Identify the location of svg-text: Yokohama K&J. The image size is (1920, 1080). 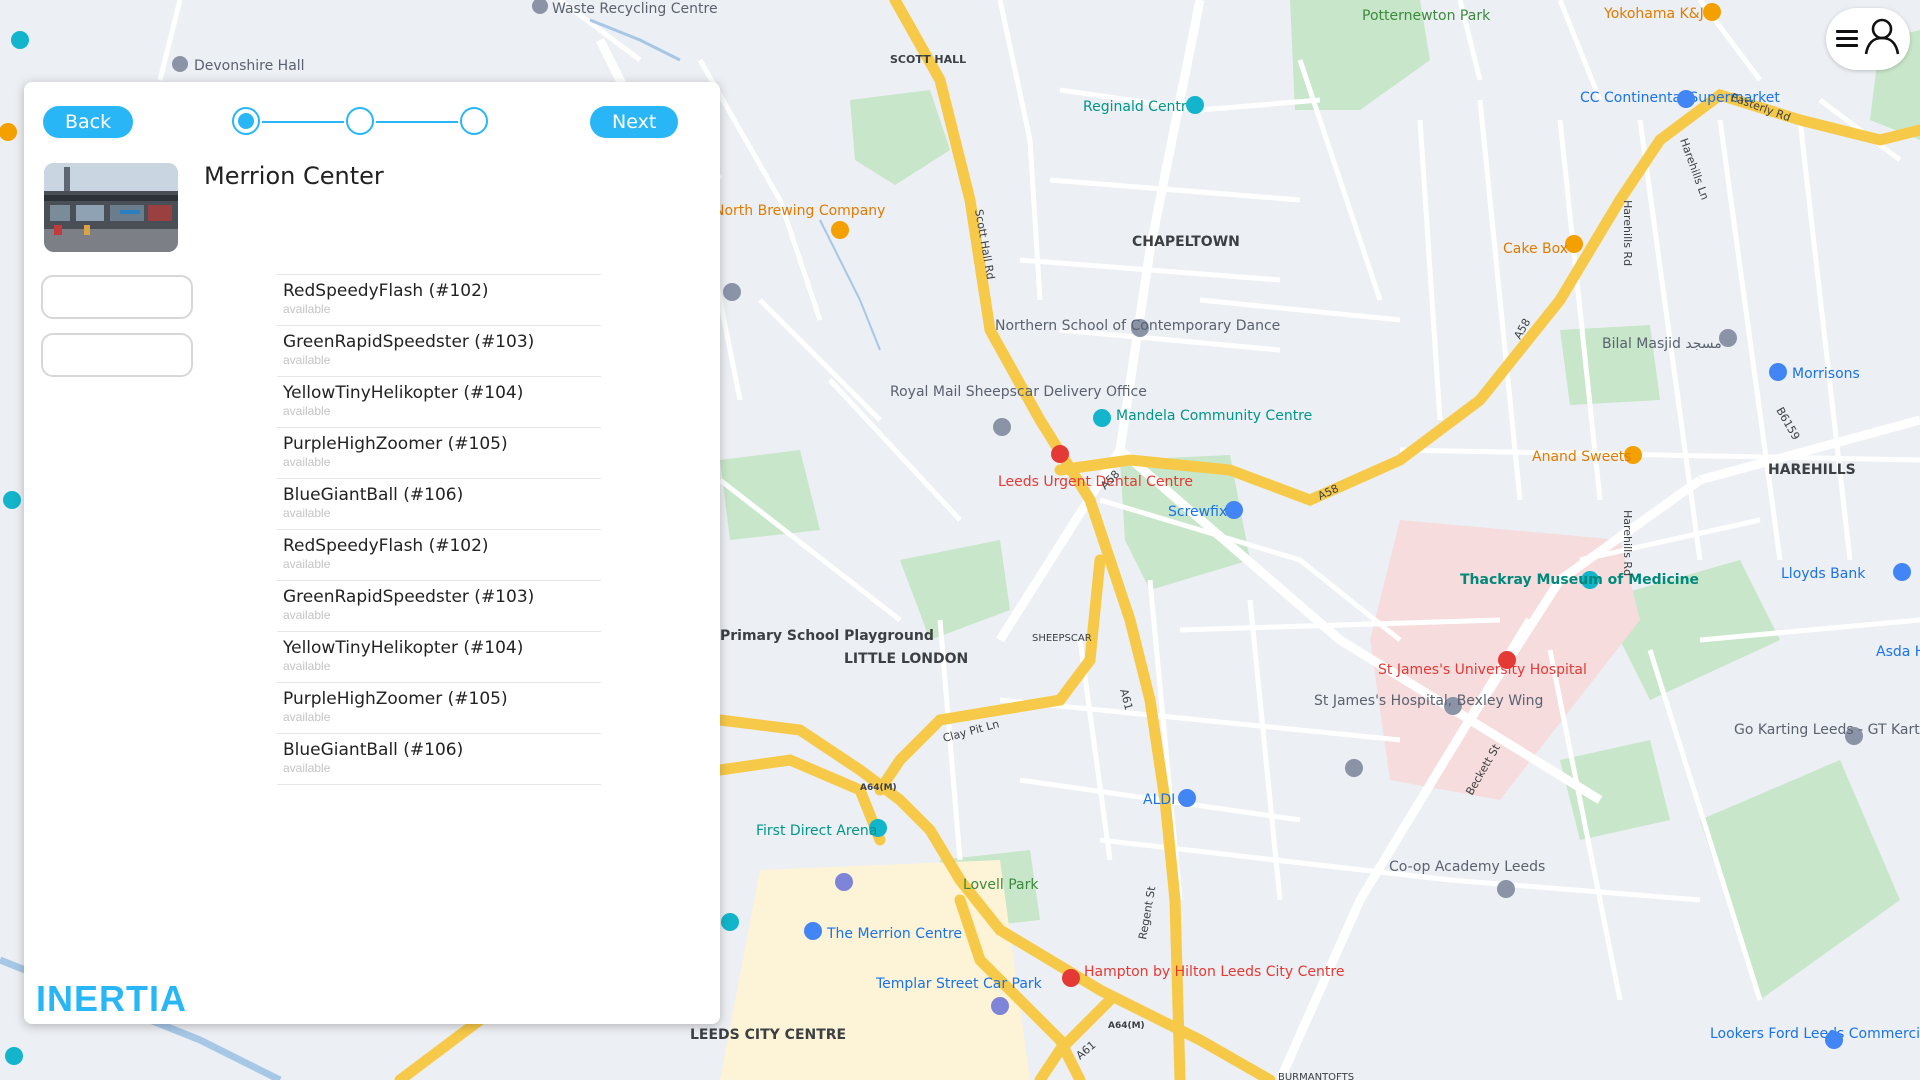
(1653, 14).